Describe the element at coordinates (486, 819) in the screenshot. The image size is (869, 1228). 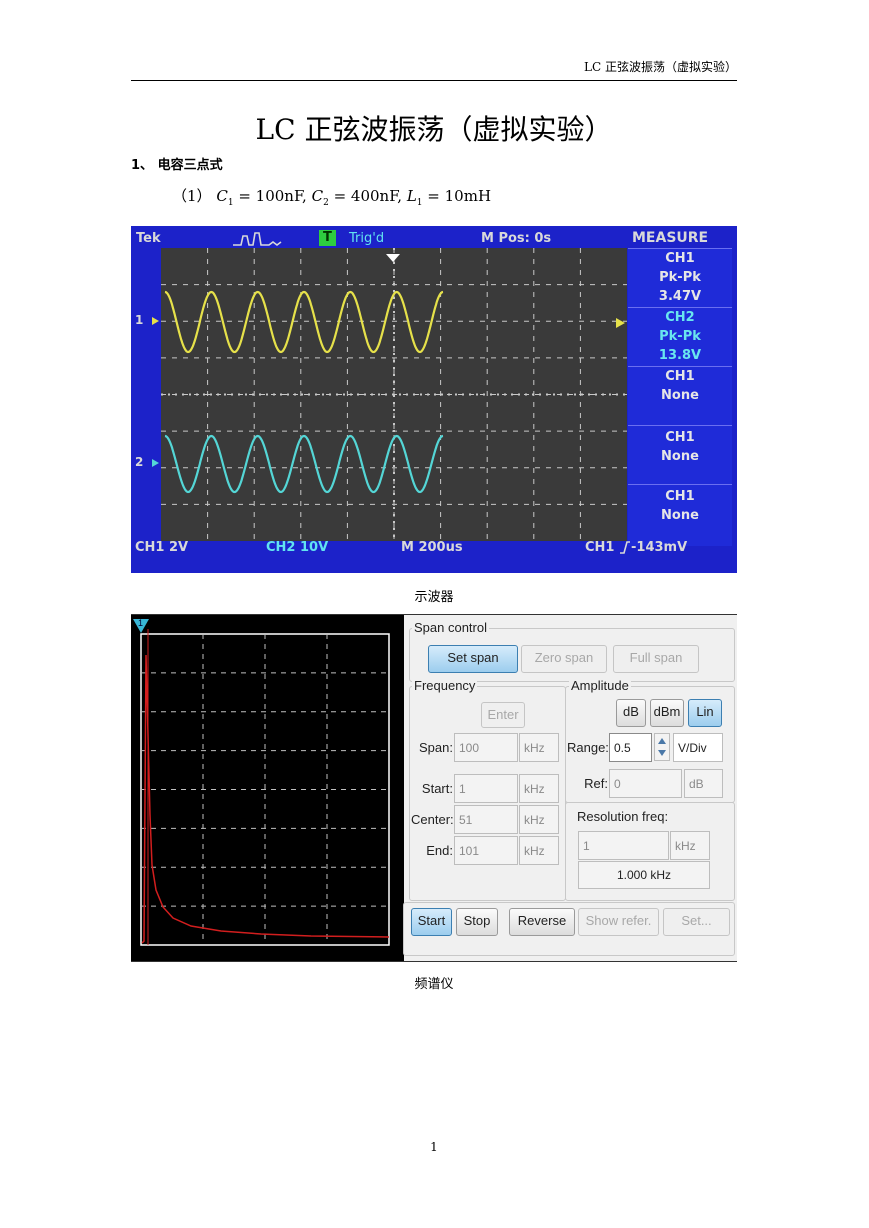
I see `center-field: 51` at that location.